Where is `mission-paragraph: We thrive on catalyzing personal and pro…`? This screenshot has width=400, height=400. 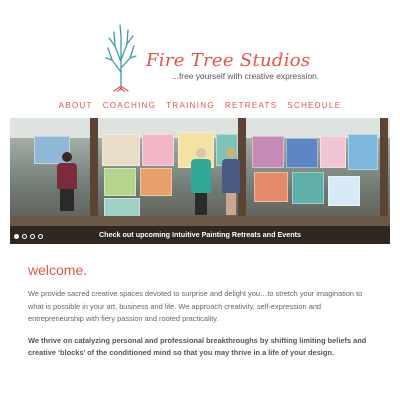
mission-paragraph: We thrive on catalyzing personal and pro… is located at coordinates (197, 346).